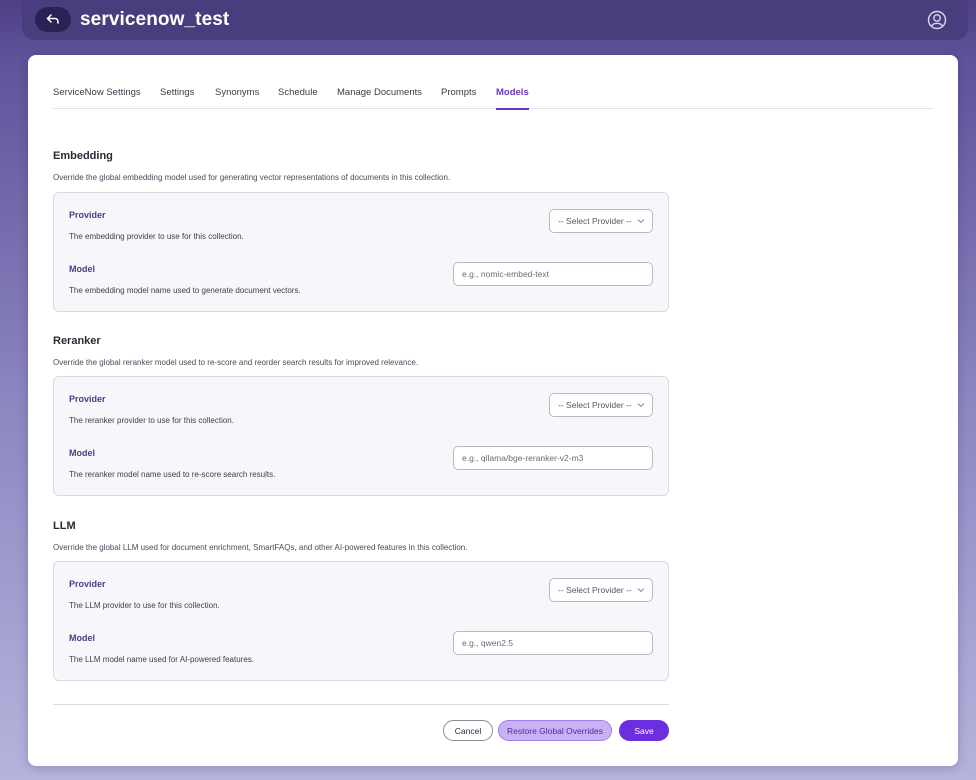 The height and width of the screenshot is (780, 976). Describe the element at coordinates (553, 643) in the screenshot. I see `llm-model-input` at that location.